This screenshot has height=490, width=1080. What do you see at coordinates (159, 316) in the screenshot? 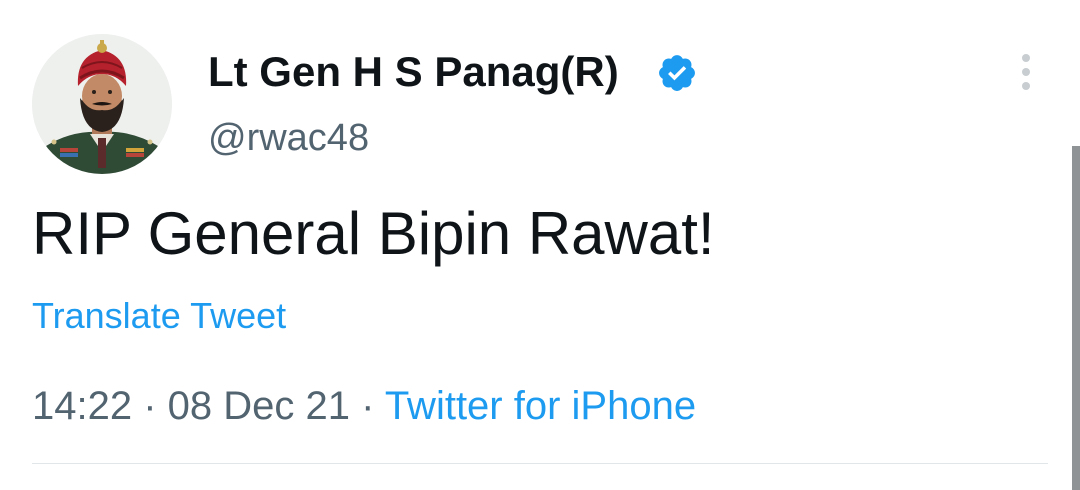
I see `translate-tweet-link: Translate Tweet` at bounding box center [159, 316].